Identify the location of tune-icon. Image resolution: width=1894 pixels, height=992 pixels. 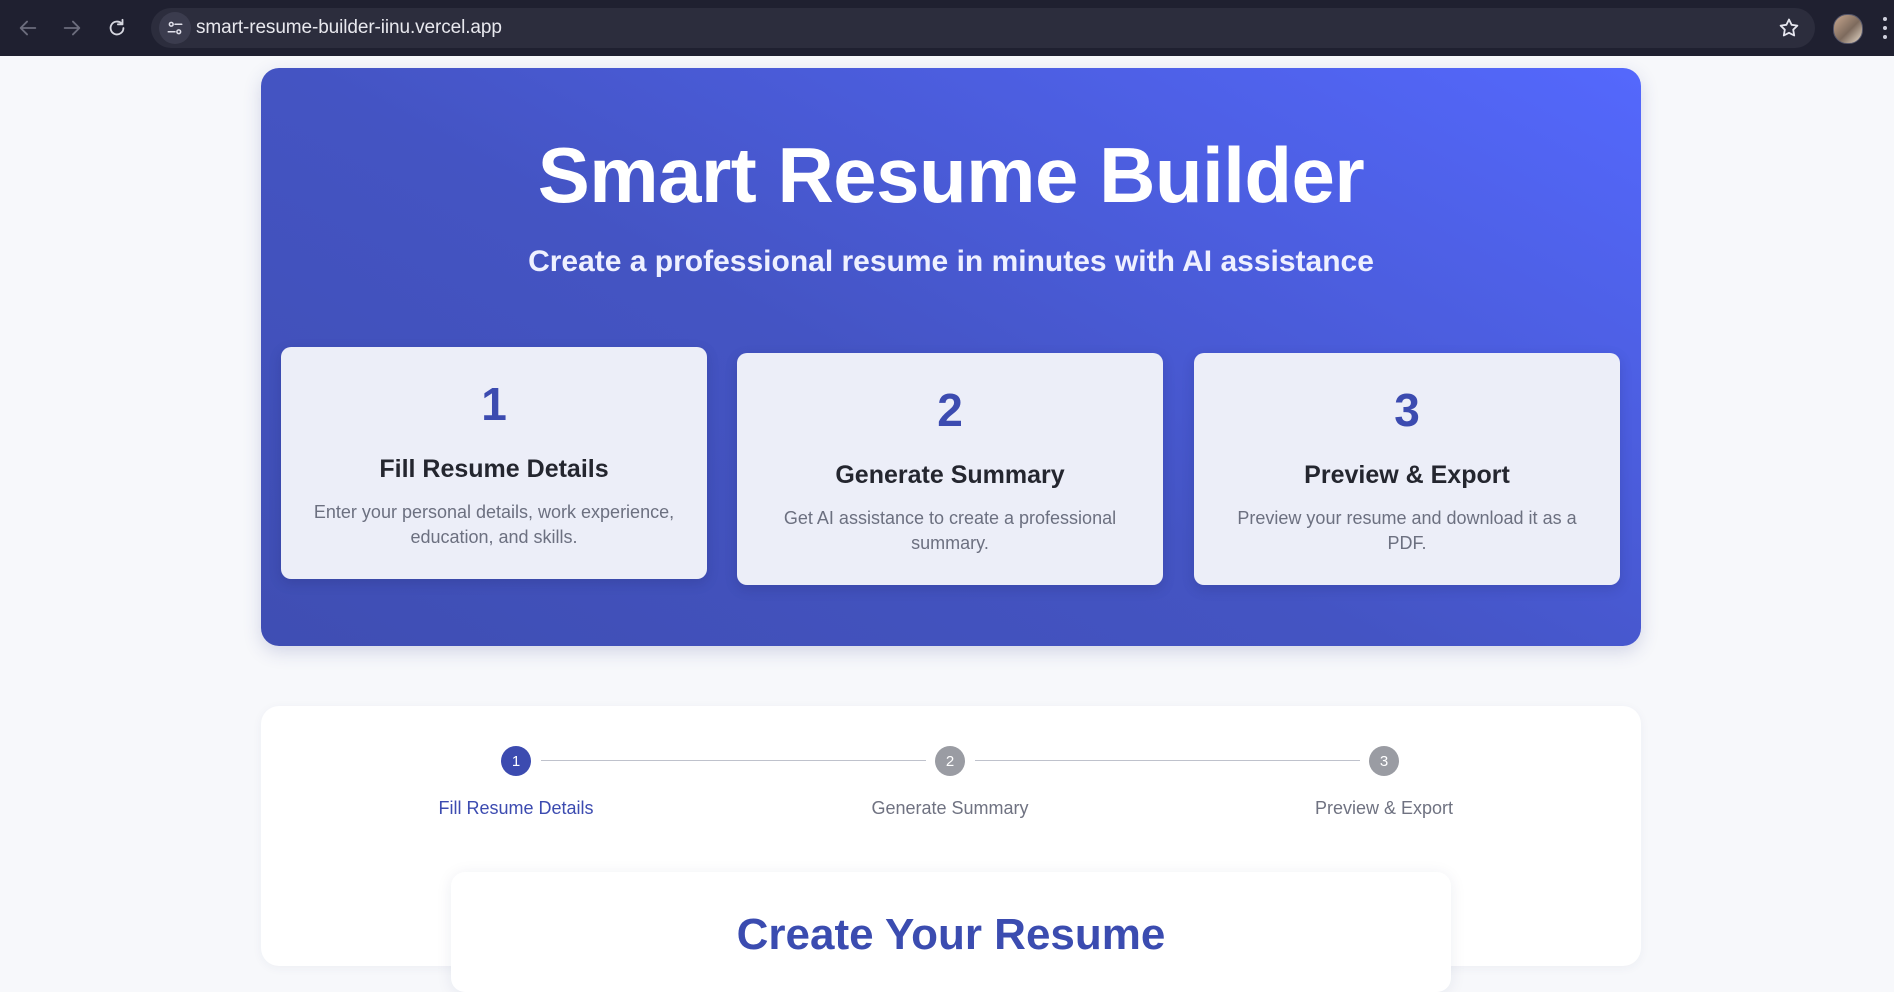
(175, 28).